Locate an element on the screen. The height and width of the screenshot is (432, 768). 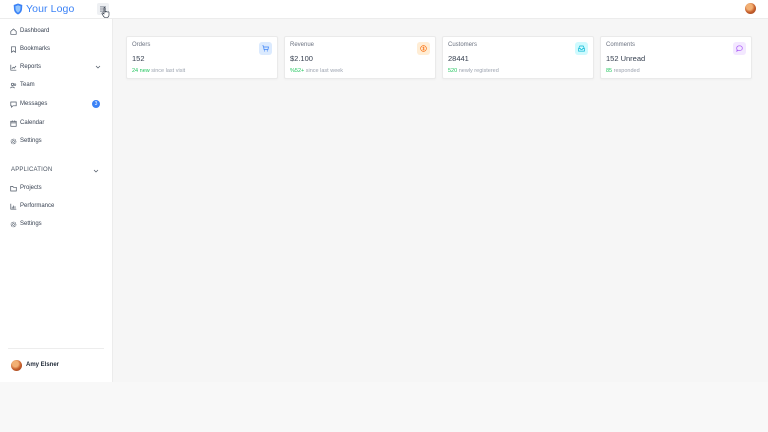
sidebar-item-bookmarks: Bookmarks is located at coordinates (57, 49).